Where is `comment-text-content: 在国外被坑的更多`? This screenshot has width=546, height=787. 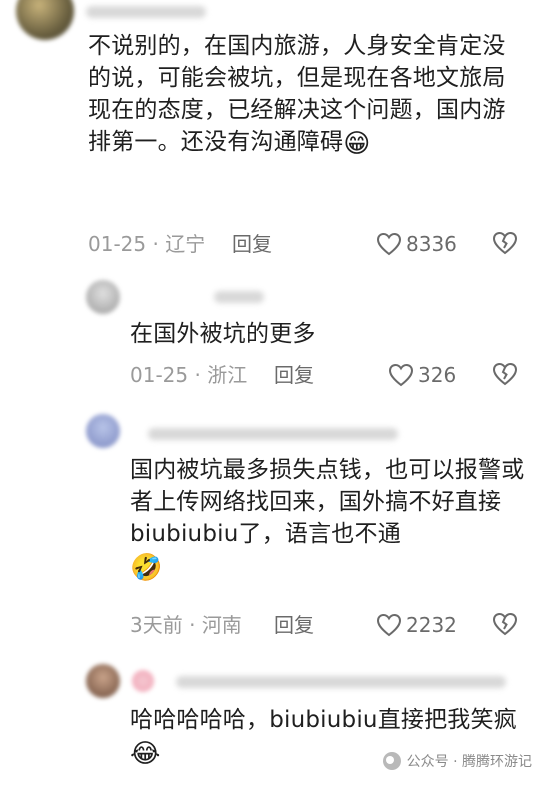
comment-text-content: 在国外被坑的更多 is located at coordinates (223, 334).